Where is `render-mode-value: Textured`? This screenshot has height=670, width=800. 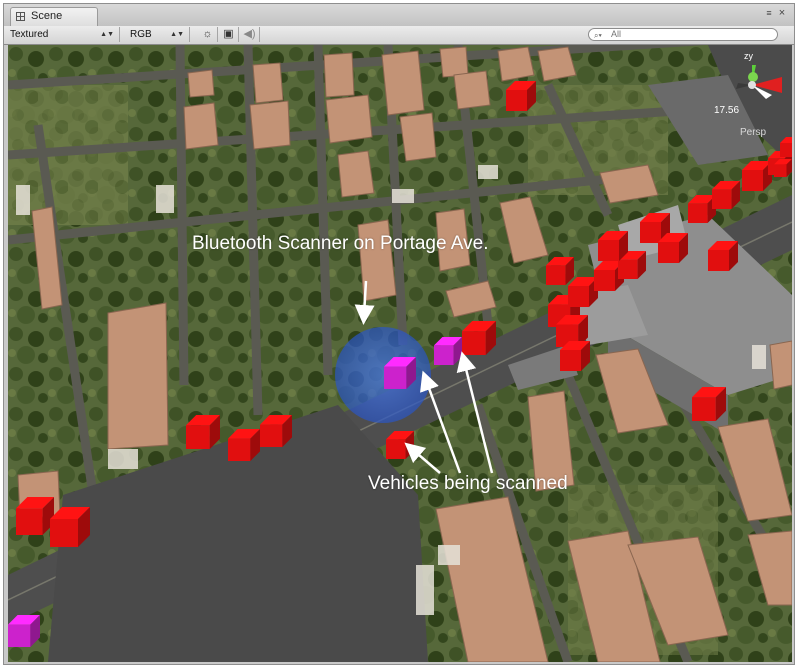
render-mode-value: Textured is located at coordinates (29, 34).